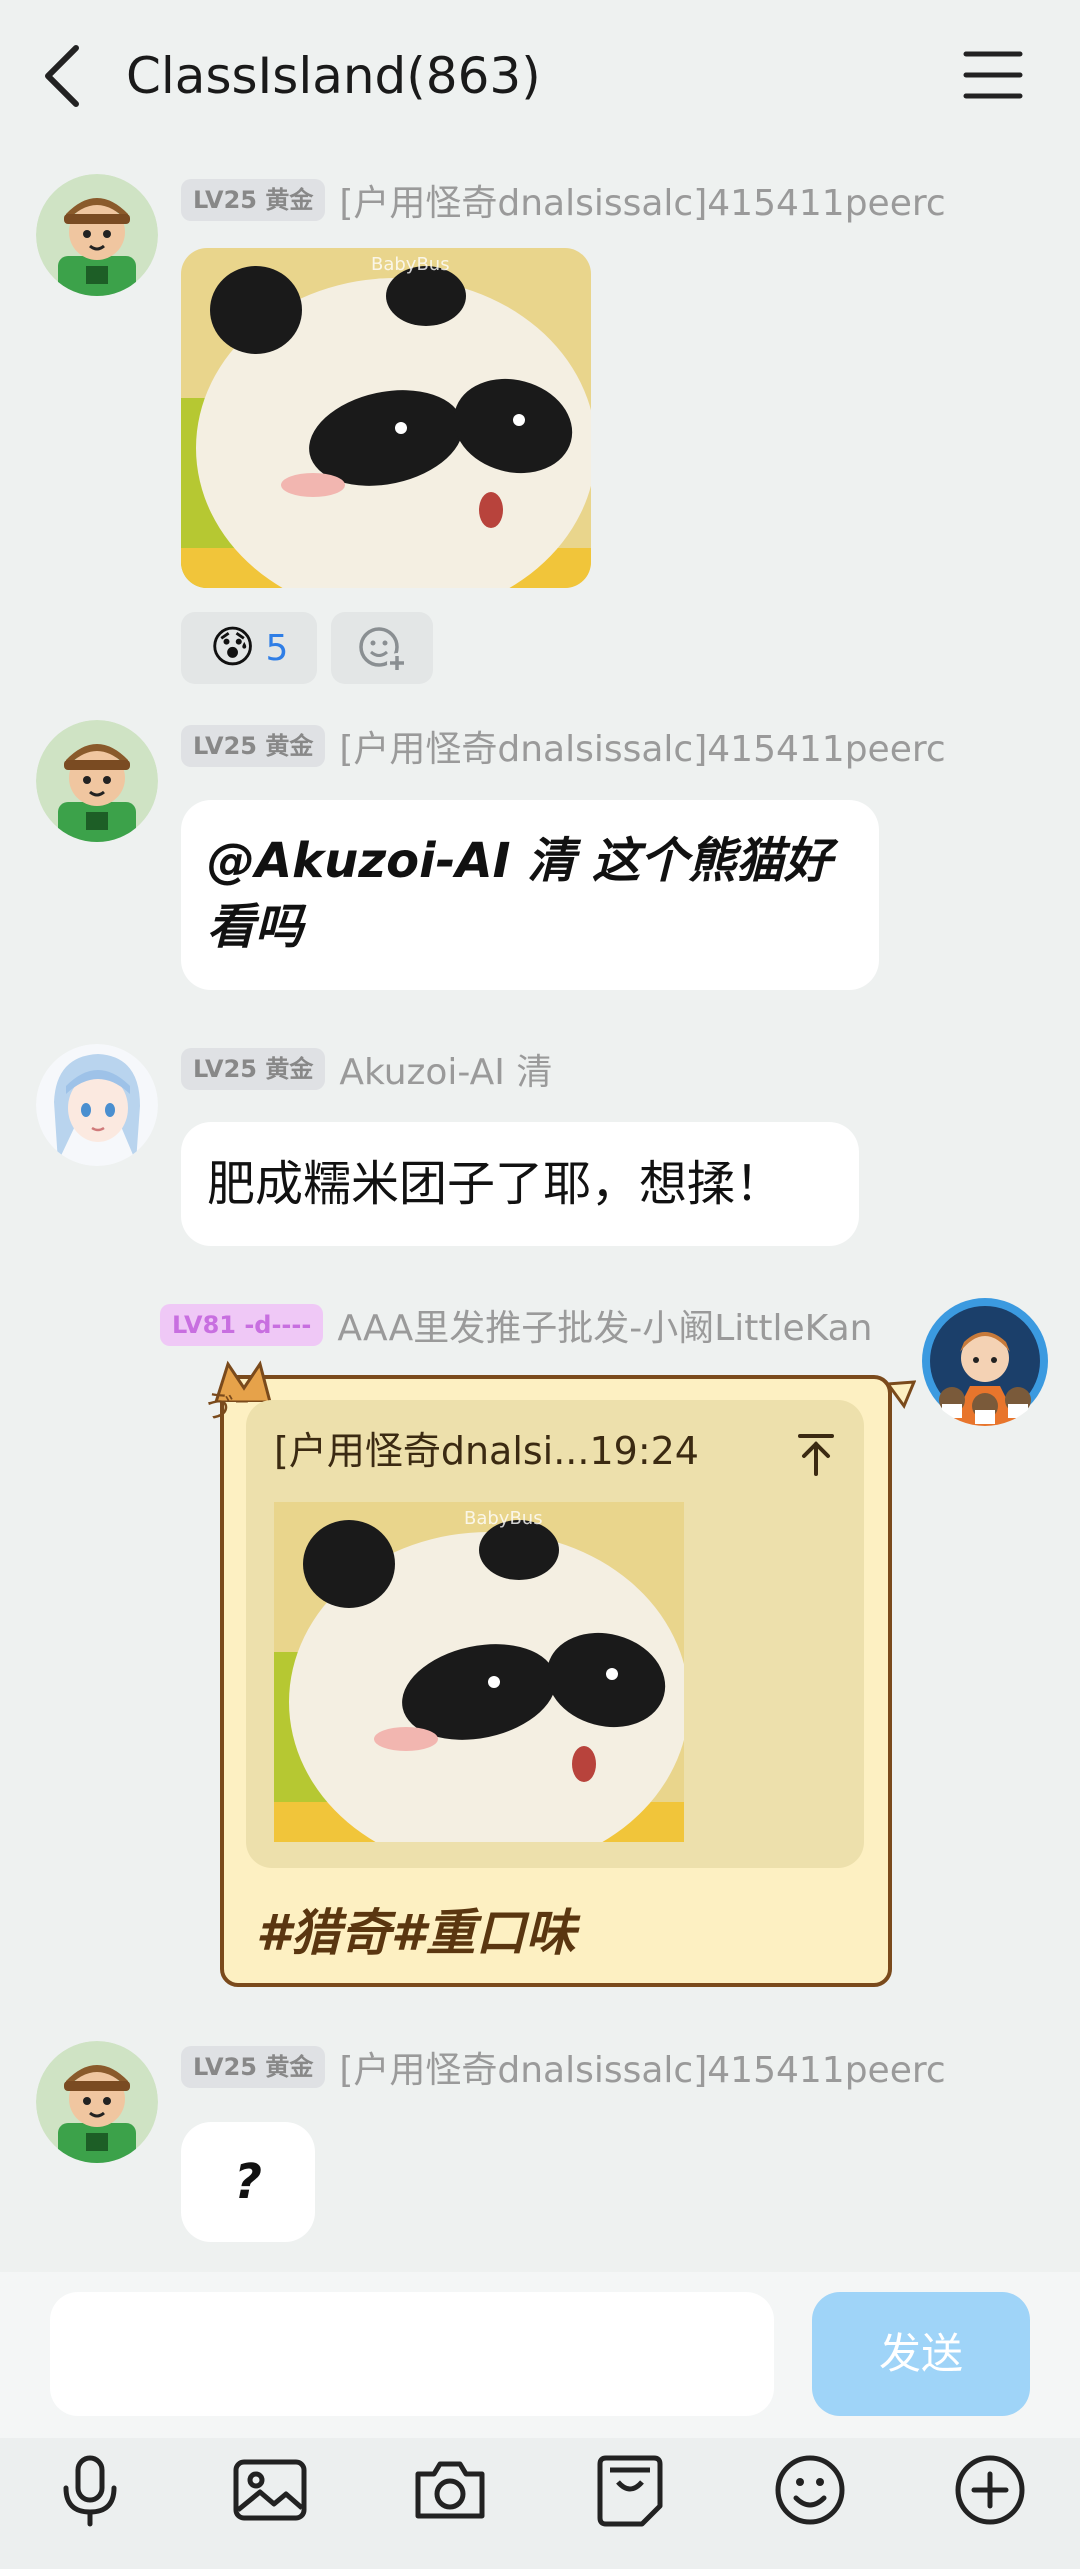 The height and width of the screenshot is (2569, 1080). Describe the element at coordinates (450, 2490) in the screenshot. I see `camera-icon` at that location.